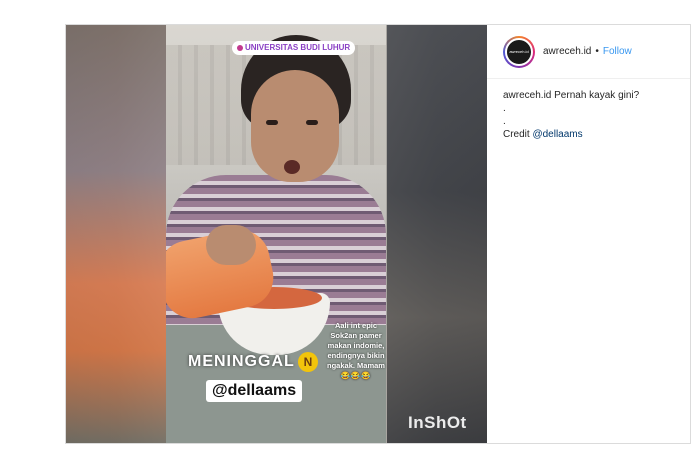  What do you see at coordinates (240, 48) in the screenshot?
I see `location-pin-icon` at bounding box center [240, 48].